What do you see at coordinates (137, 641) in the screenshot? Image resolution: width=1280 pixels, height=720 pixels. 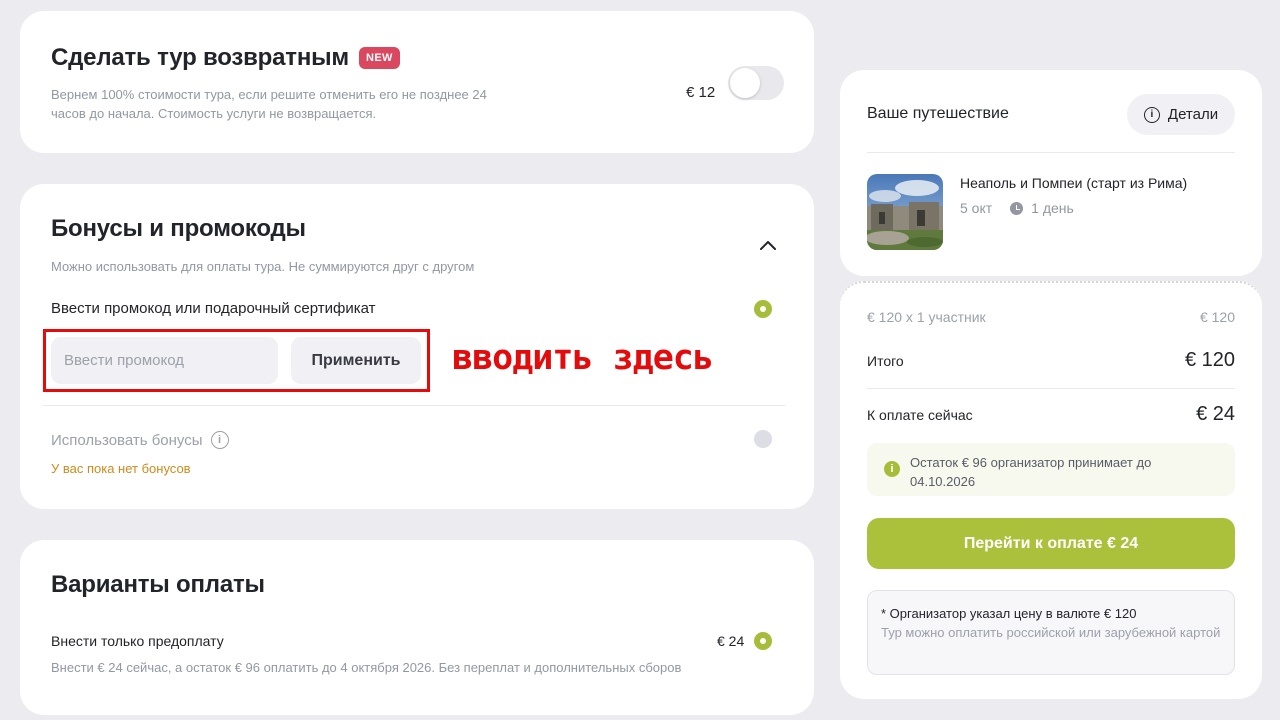 I see `prepayment-option-label: Внести только предоплату` at bounding box center [137, 641].